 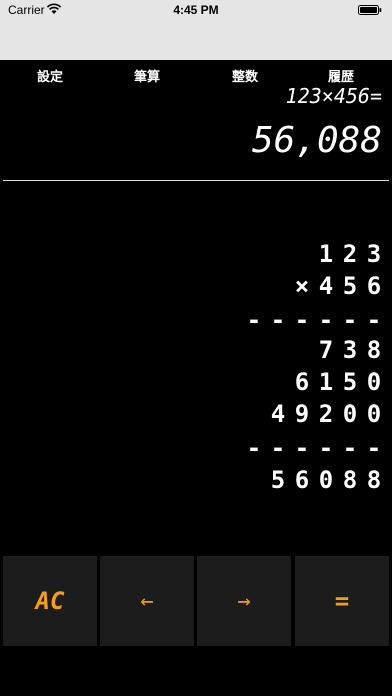 What do you see at coordinates (341, 75) in the screenshot?
I see `menu-history: 履歴` at bounding box center [341, 75].